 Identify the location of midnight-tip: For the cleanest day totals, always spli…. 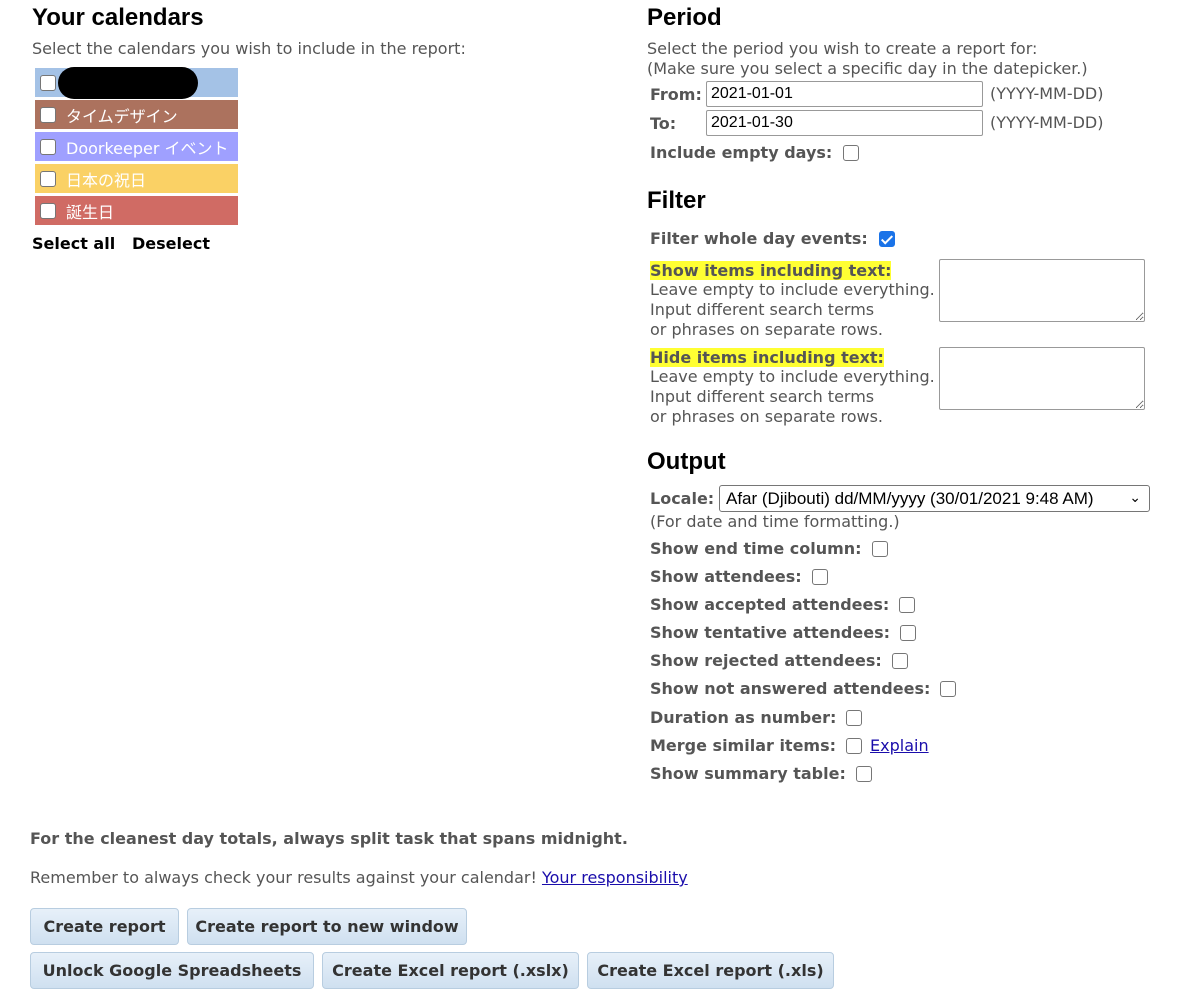
(329, 838).